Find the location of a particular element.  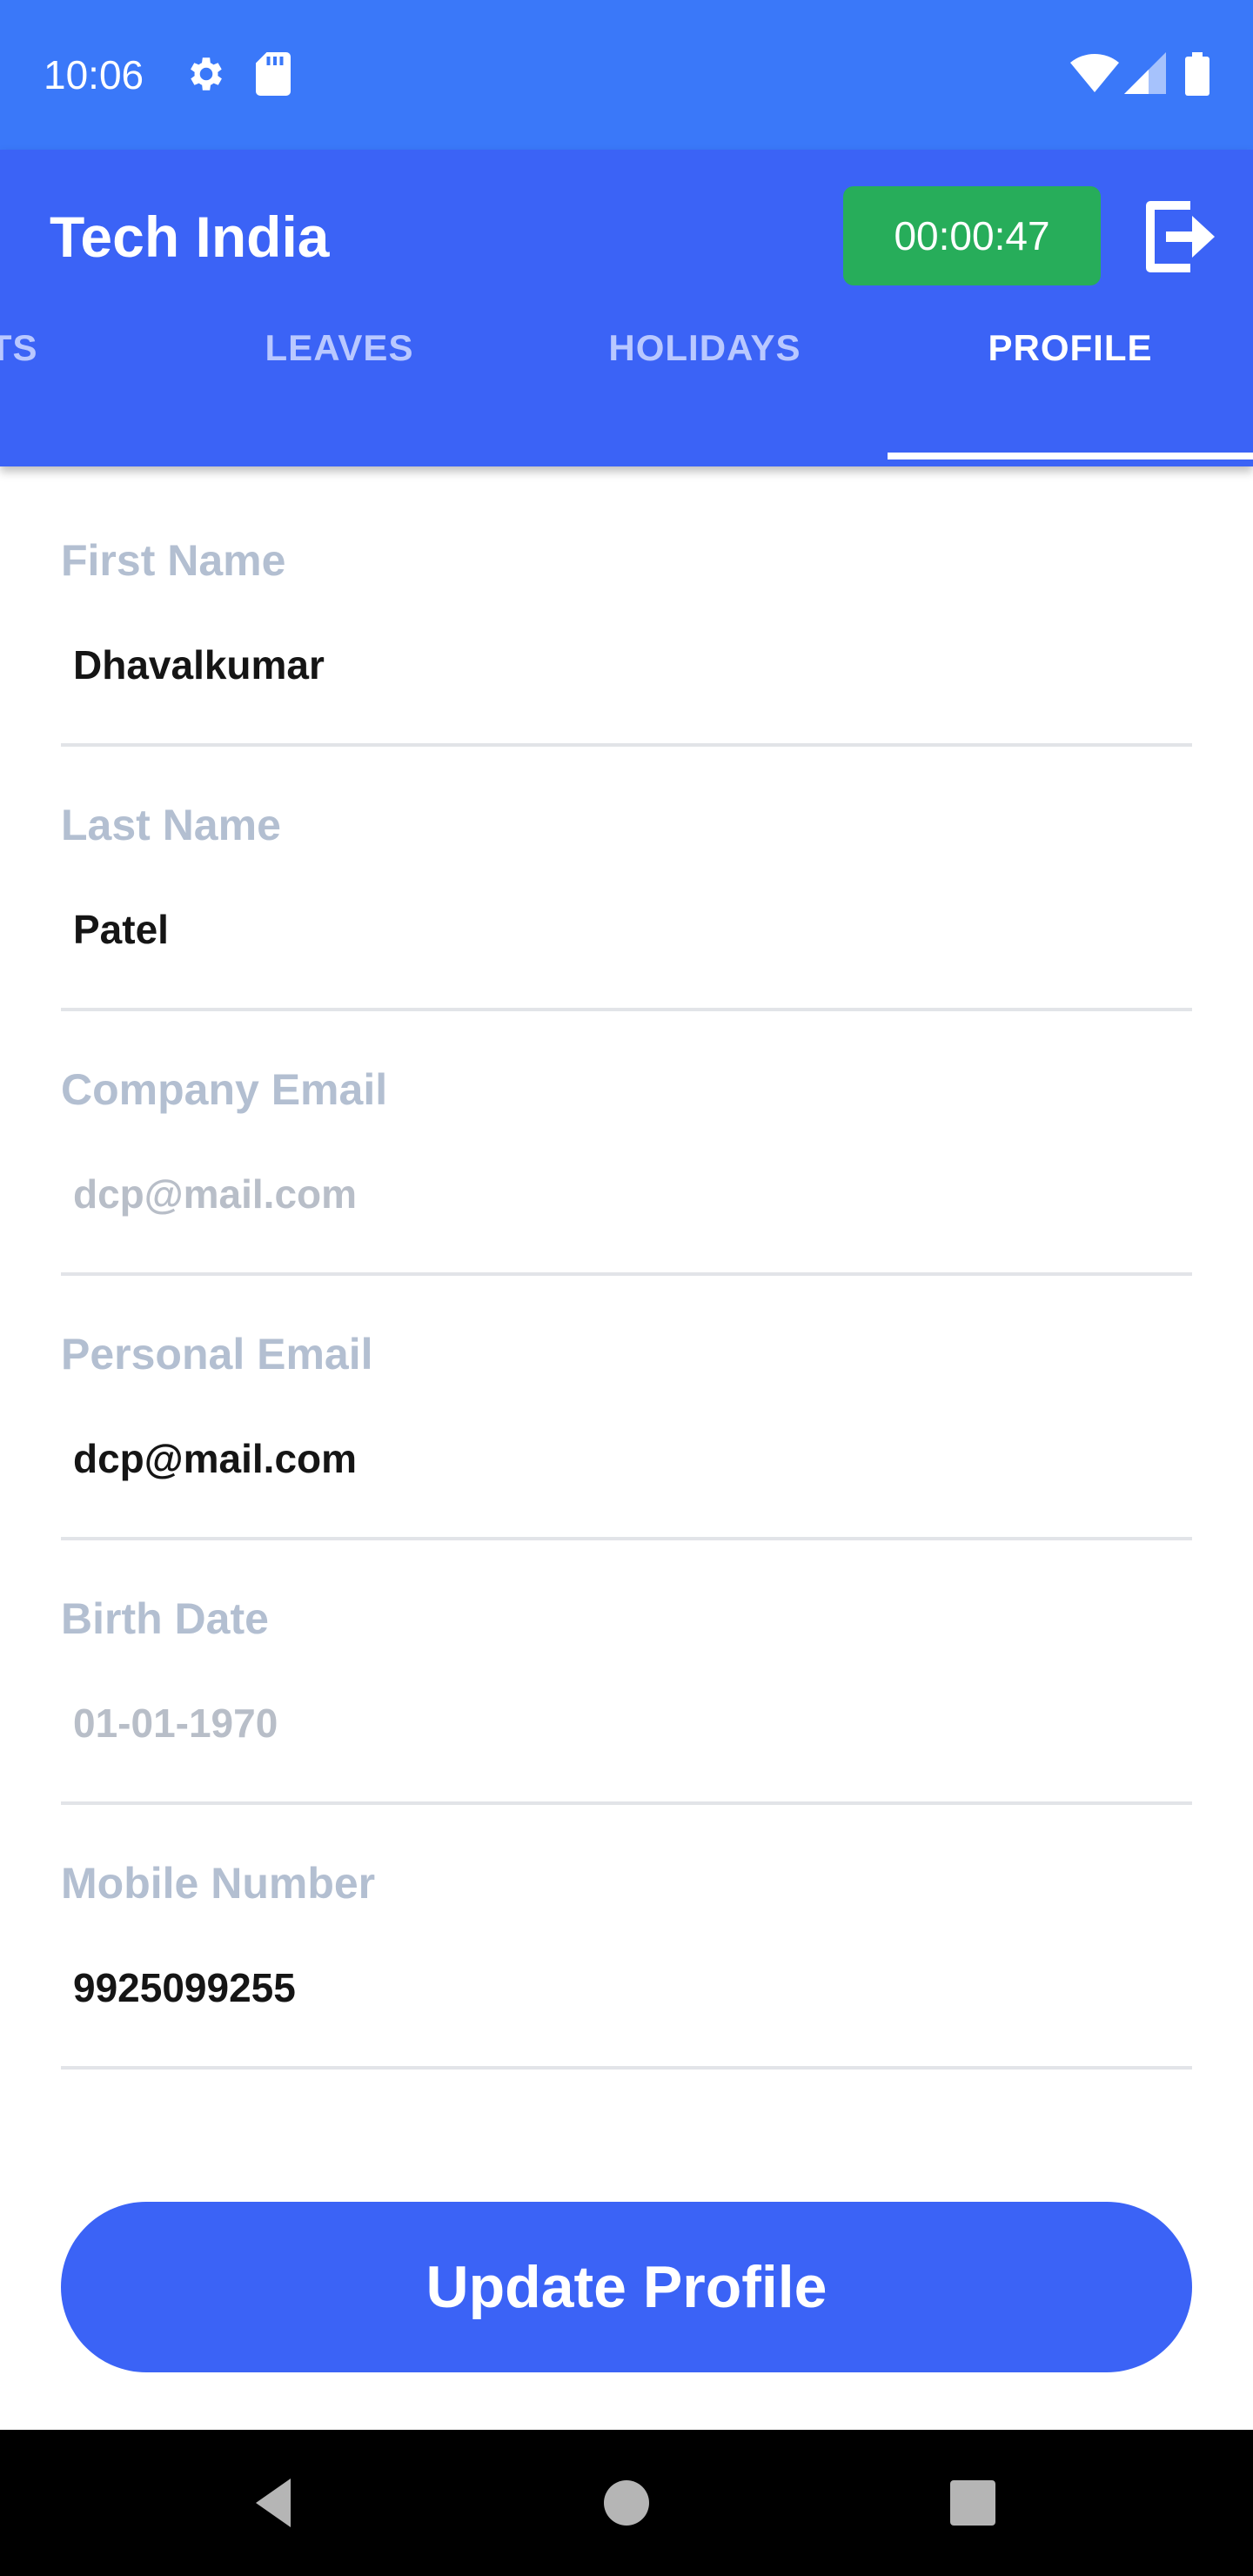

gear-icon is located at coordinates (206, 74).